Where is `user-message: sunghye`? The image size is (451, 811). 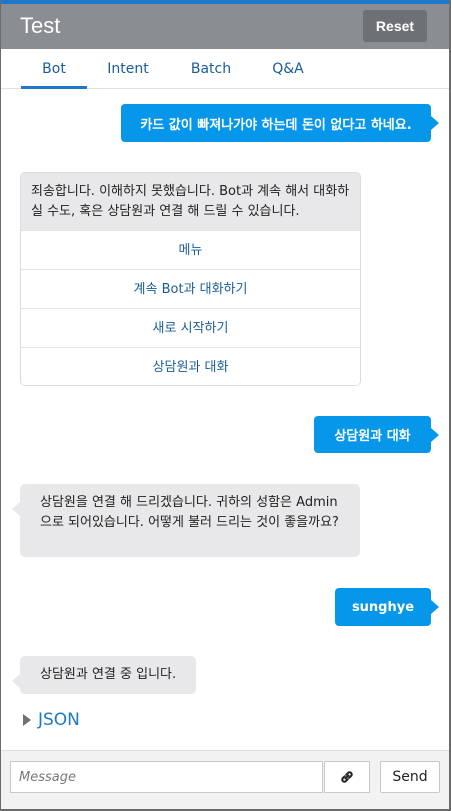 user-message: sunghye is located at coordinates (387, 607).